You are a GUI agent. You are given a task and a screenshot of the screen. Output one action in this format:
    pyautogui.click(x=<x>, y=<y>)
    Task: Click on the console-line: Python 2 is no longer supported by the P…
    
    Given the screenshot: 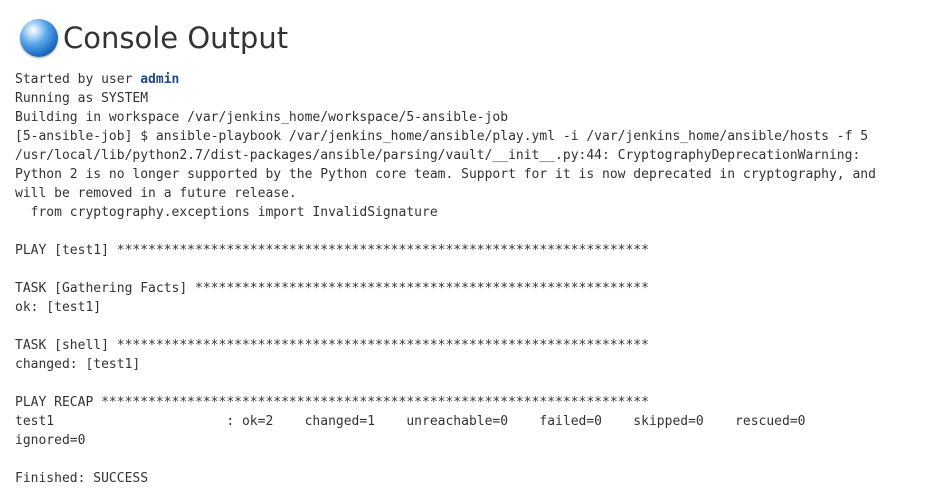 What is the action you would take?
    pyautogui.click(x=445, y=174)
    